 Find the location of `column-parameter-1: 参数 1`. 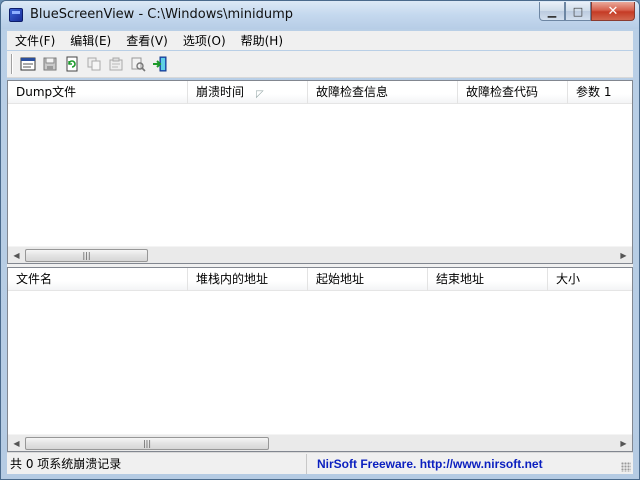

column-parameter-1: 参数 1 is located at coordinates (600, 92).